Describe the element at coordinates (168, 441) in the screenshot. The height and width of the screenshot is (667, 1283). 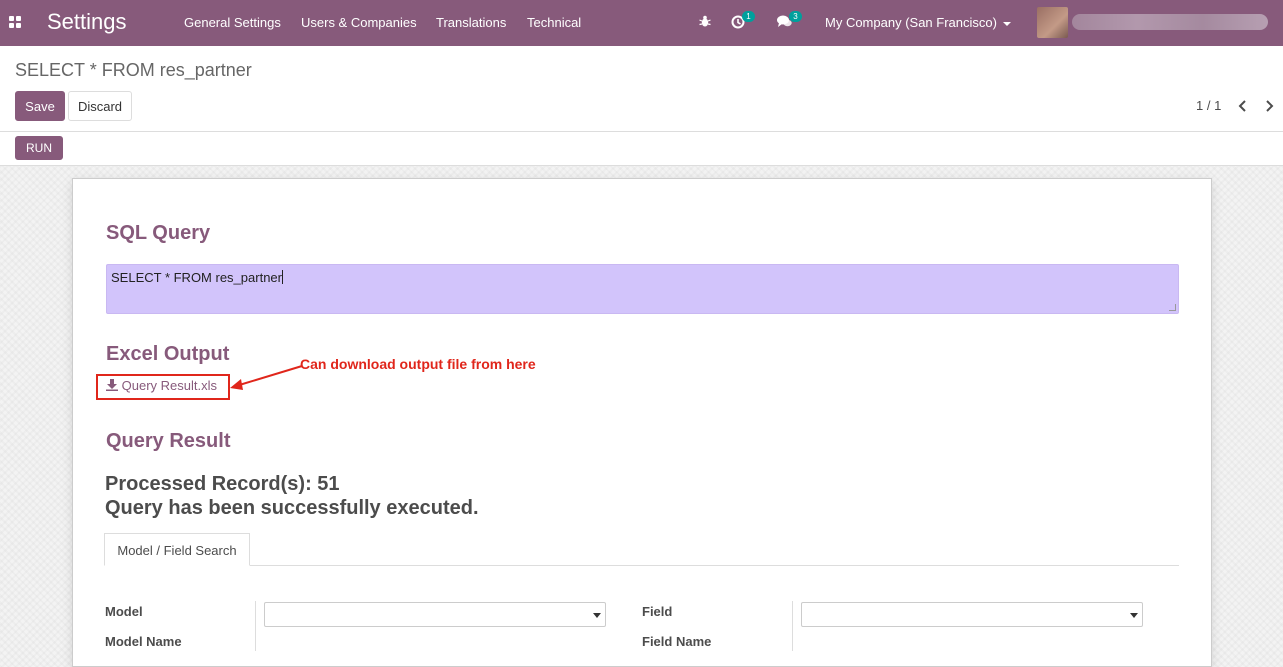
I see `query-result-heading: Query Result` at that location.